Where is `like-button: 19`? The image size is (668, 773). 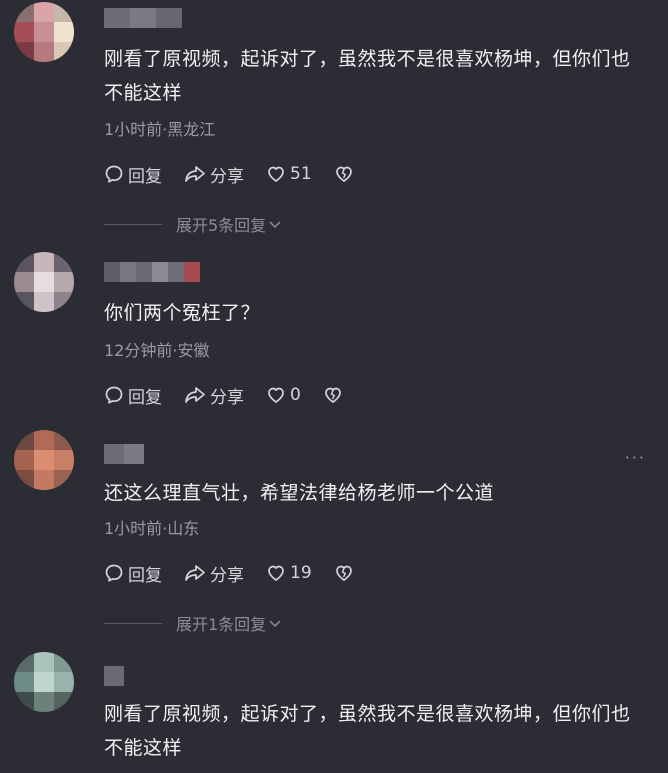
like-button: 19 is located at coordinates (289, 573).